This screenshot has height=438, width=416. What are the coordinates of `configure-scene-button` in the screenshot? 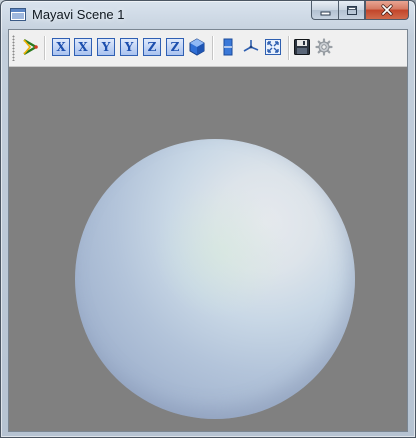 It's located at (324, 47).